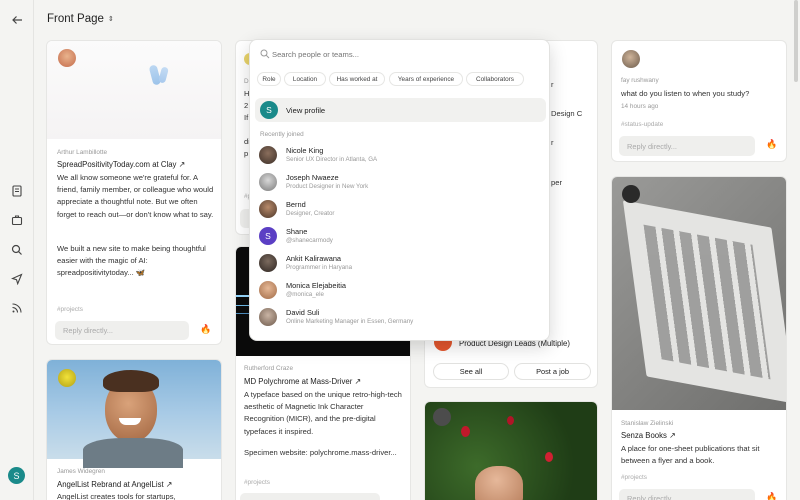  Describe the element at coordinates (114, 484) in the screenshot. I see `post-title-link: AngelList Rebrand at AngelList ↗` at that location.